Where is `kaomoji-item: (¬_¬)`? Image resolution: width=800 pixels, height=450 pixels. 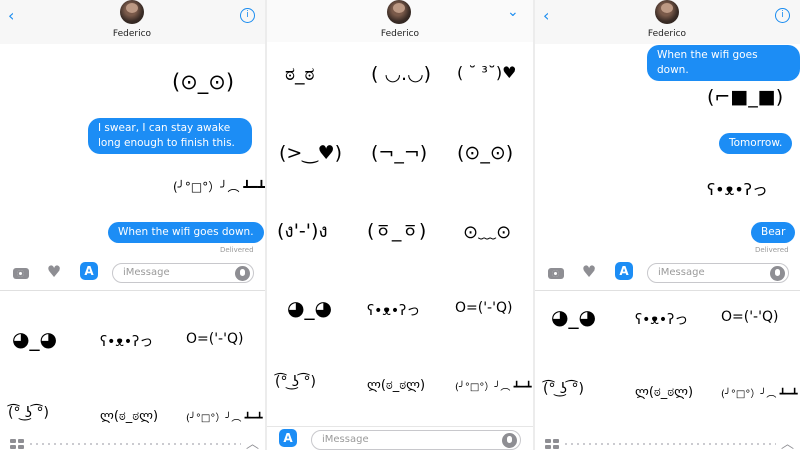
kaomoji-item: (¬_¬) is located at coordinates (399, 153).